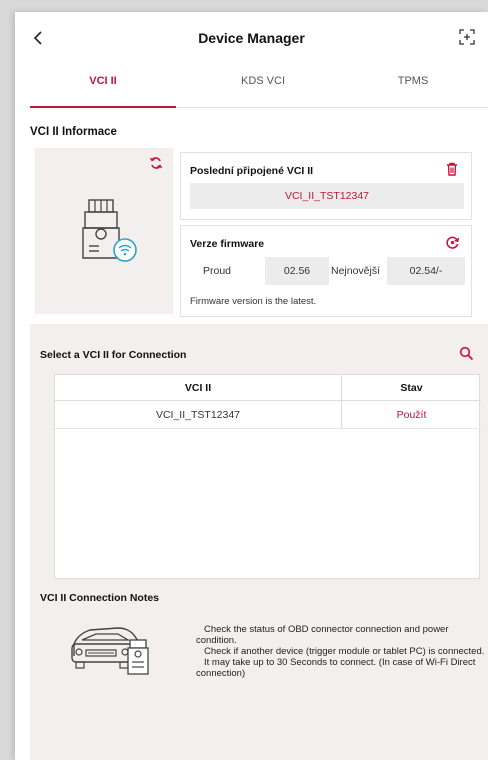  Describe the element at coordinates (263, 89) in the screenshot. I see `tab-kds-vci: KDS VCI` at that location.